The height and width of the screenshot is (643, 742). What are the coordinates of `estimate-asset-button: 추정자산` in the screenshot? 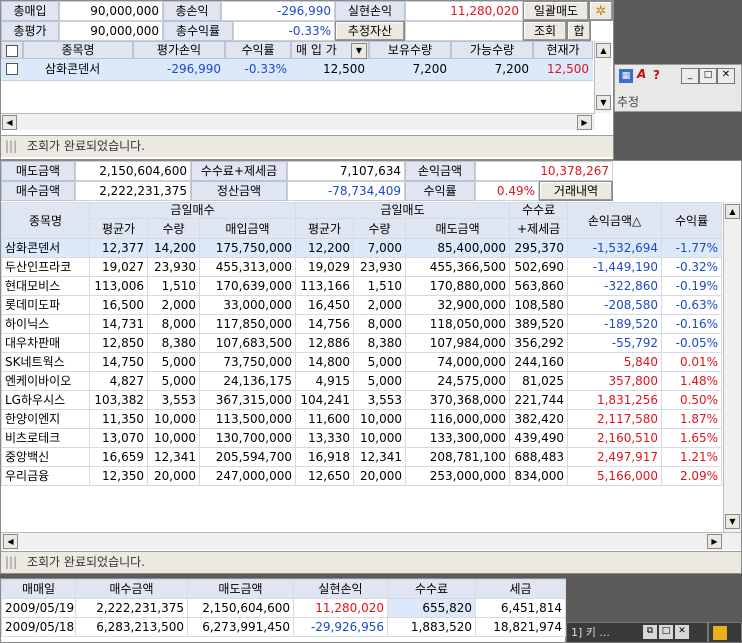 It's located at (370, 31).